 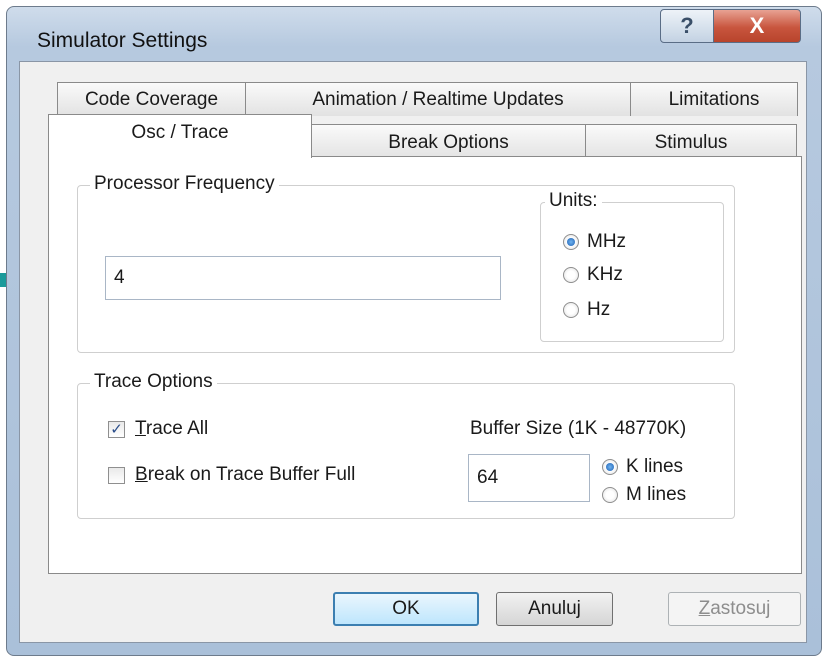 What do you see at coordinates (586, 310) in the screenshot?
I see `radio-hz: Hz` at bounding box center [586, 310].